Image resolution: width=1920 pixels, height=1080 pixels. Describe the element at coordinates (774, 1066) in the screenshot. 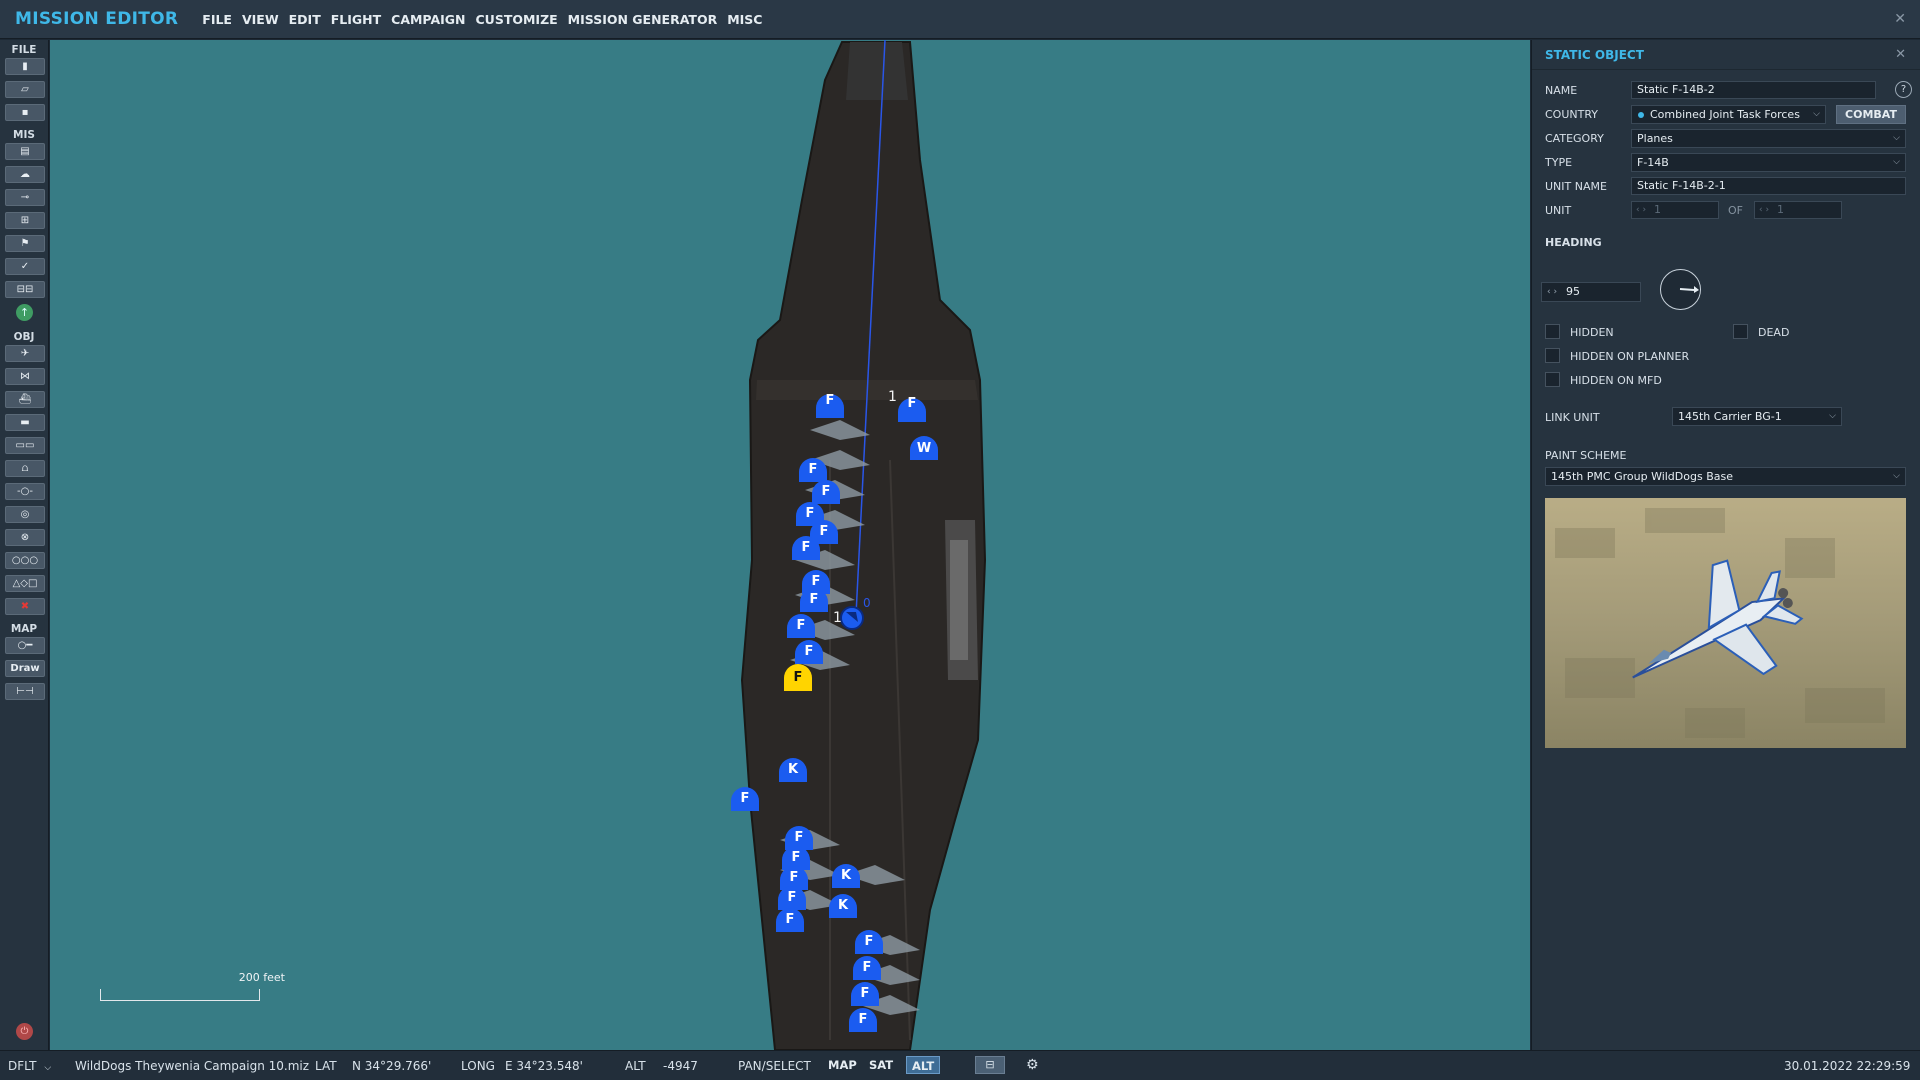

I see `pan-select-mode: PAN/SELECT` at that location.